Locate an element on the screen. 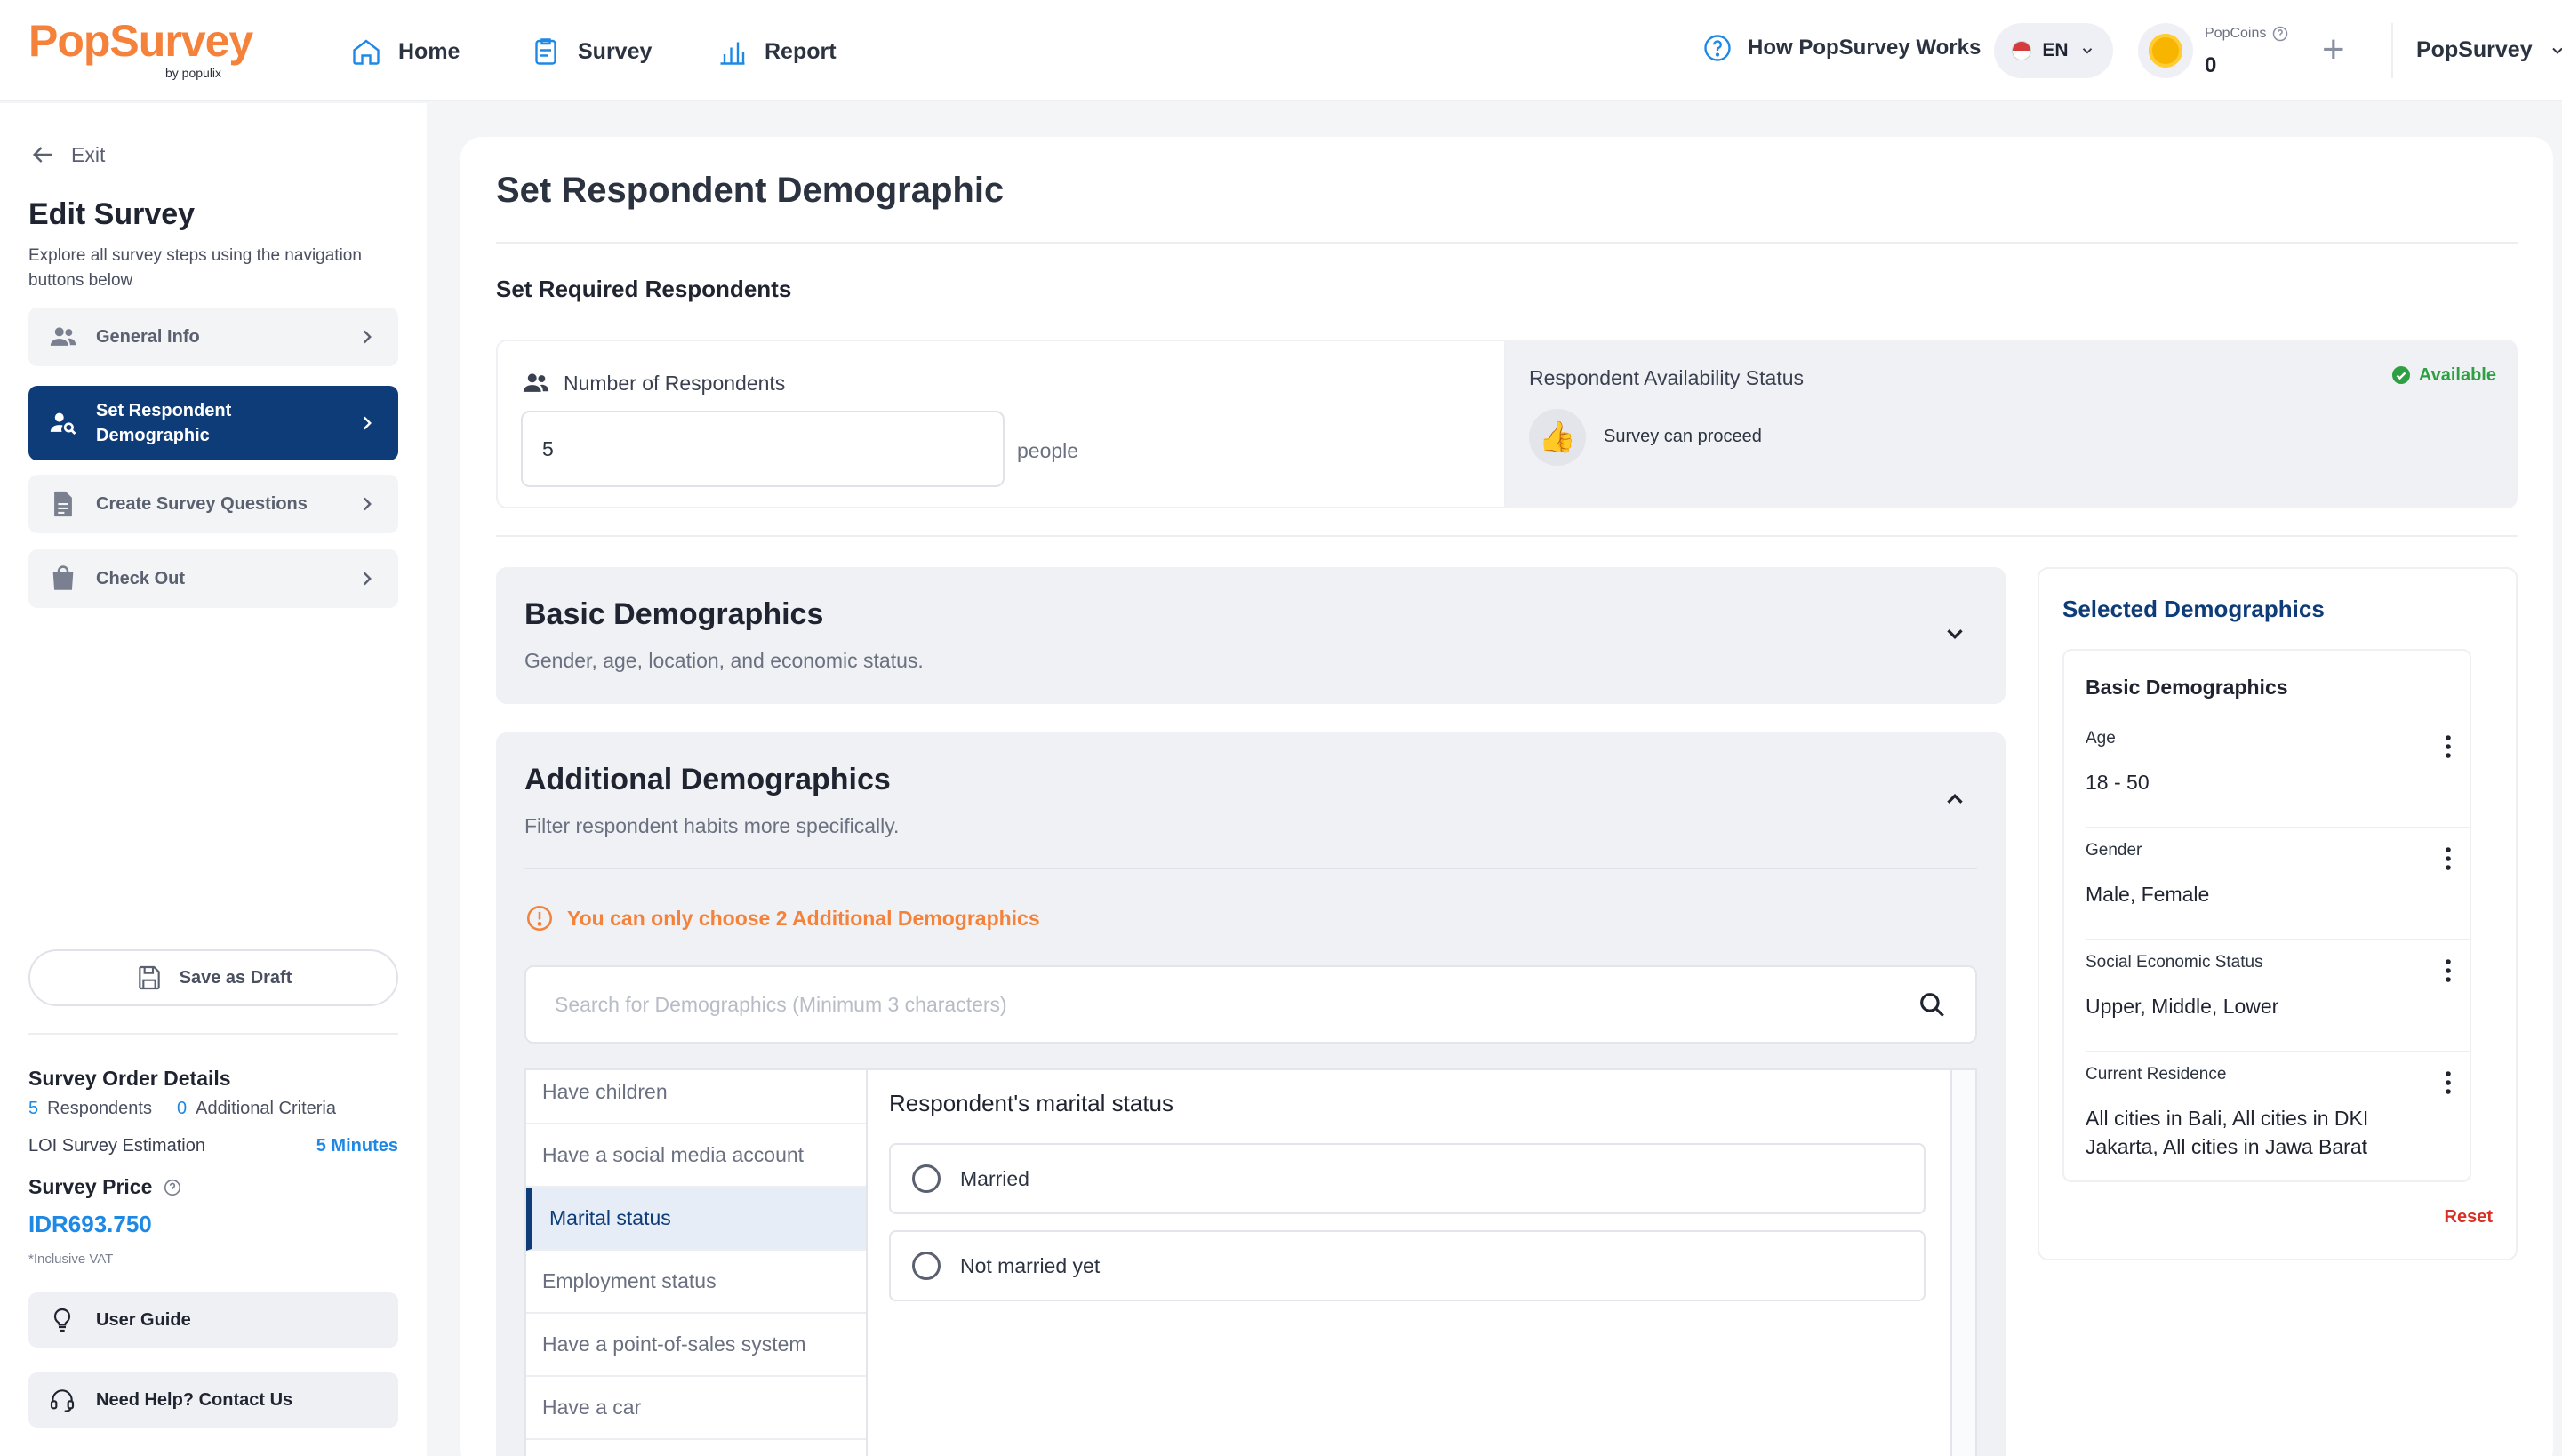 This screenshot has width=2562, height=1456. popsurvey-logo: PopSurvey by populix is located at coordinates (140, 48).